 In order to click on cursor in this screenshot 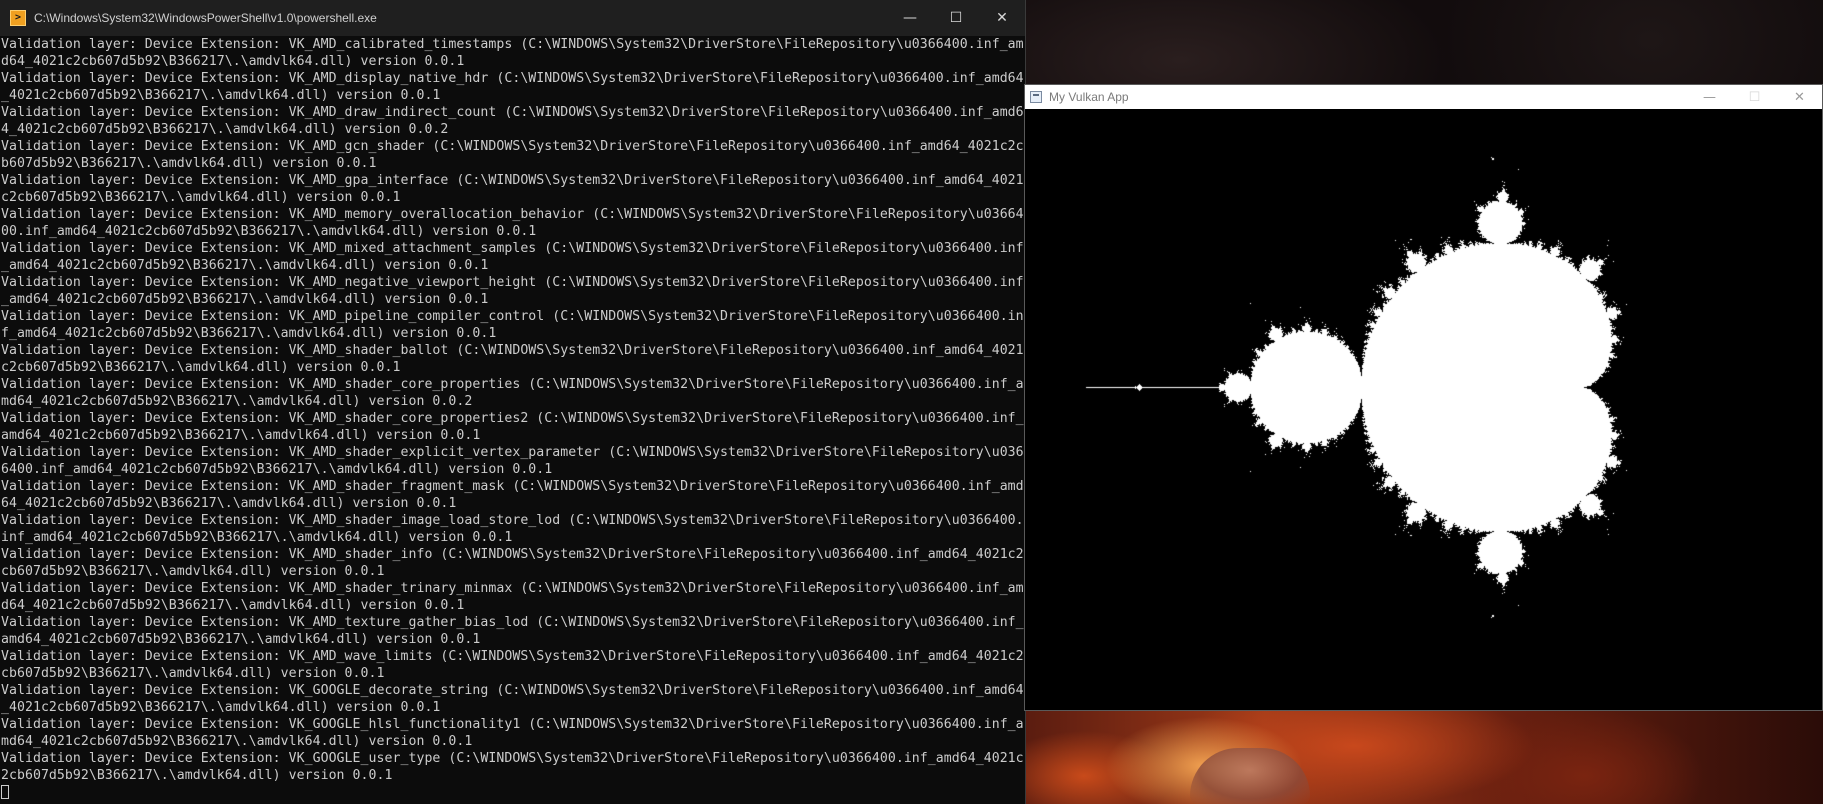, I will do `click(5, 792)`.